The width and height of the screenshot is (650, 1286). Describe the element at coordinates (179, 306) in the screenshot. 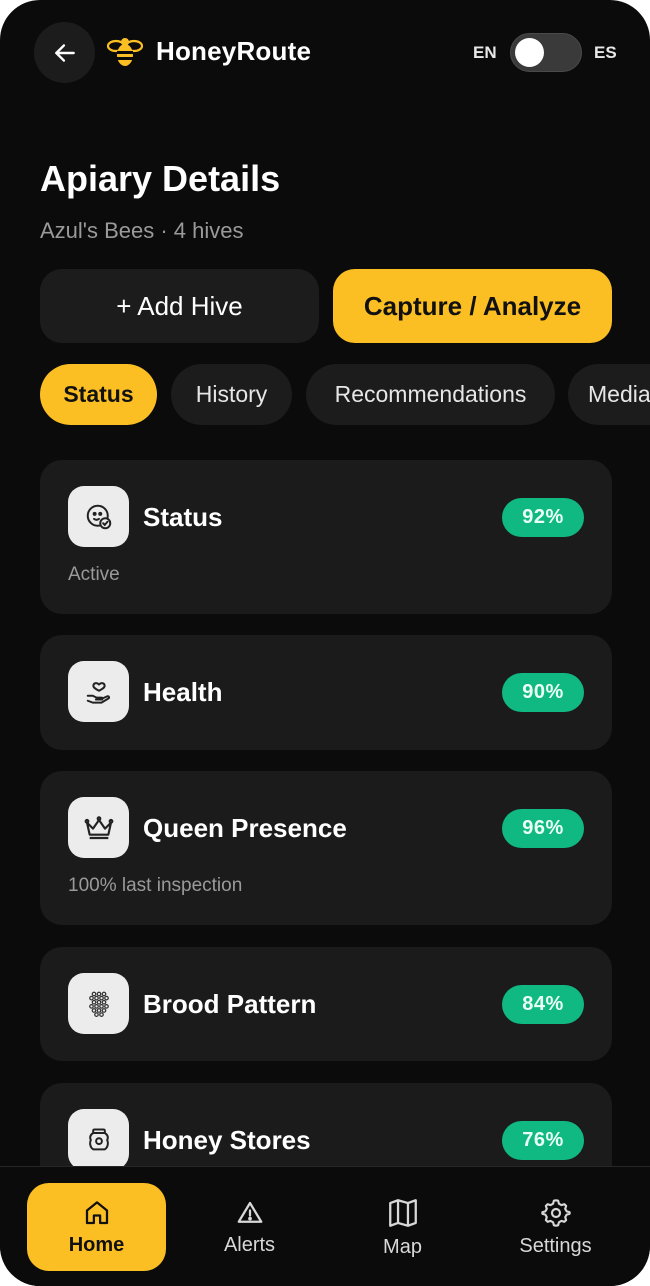

I see `add-hive-button: + Add Hive` at that location.